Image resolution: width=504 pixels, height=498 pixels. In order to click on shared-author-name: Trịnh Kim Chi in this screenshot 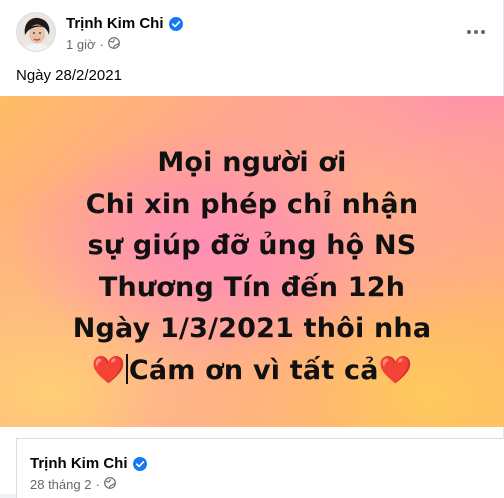, I will do `click(88, 463)`.